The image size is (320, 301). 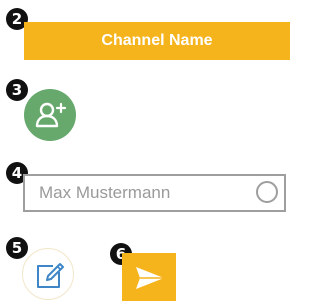 I want to click on edit-button, so click(x=48, y=274).